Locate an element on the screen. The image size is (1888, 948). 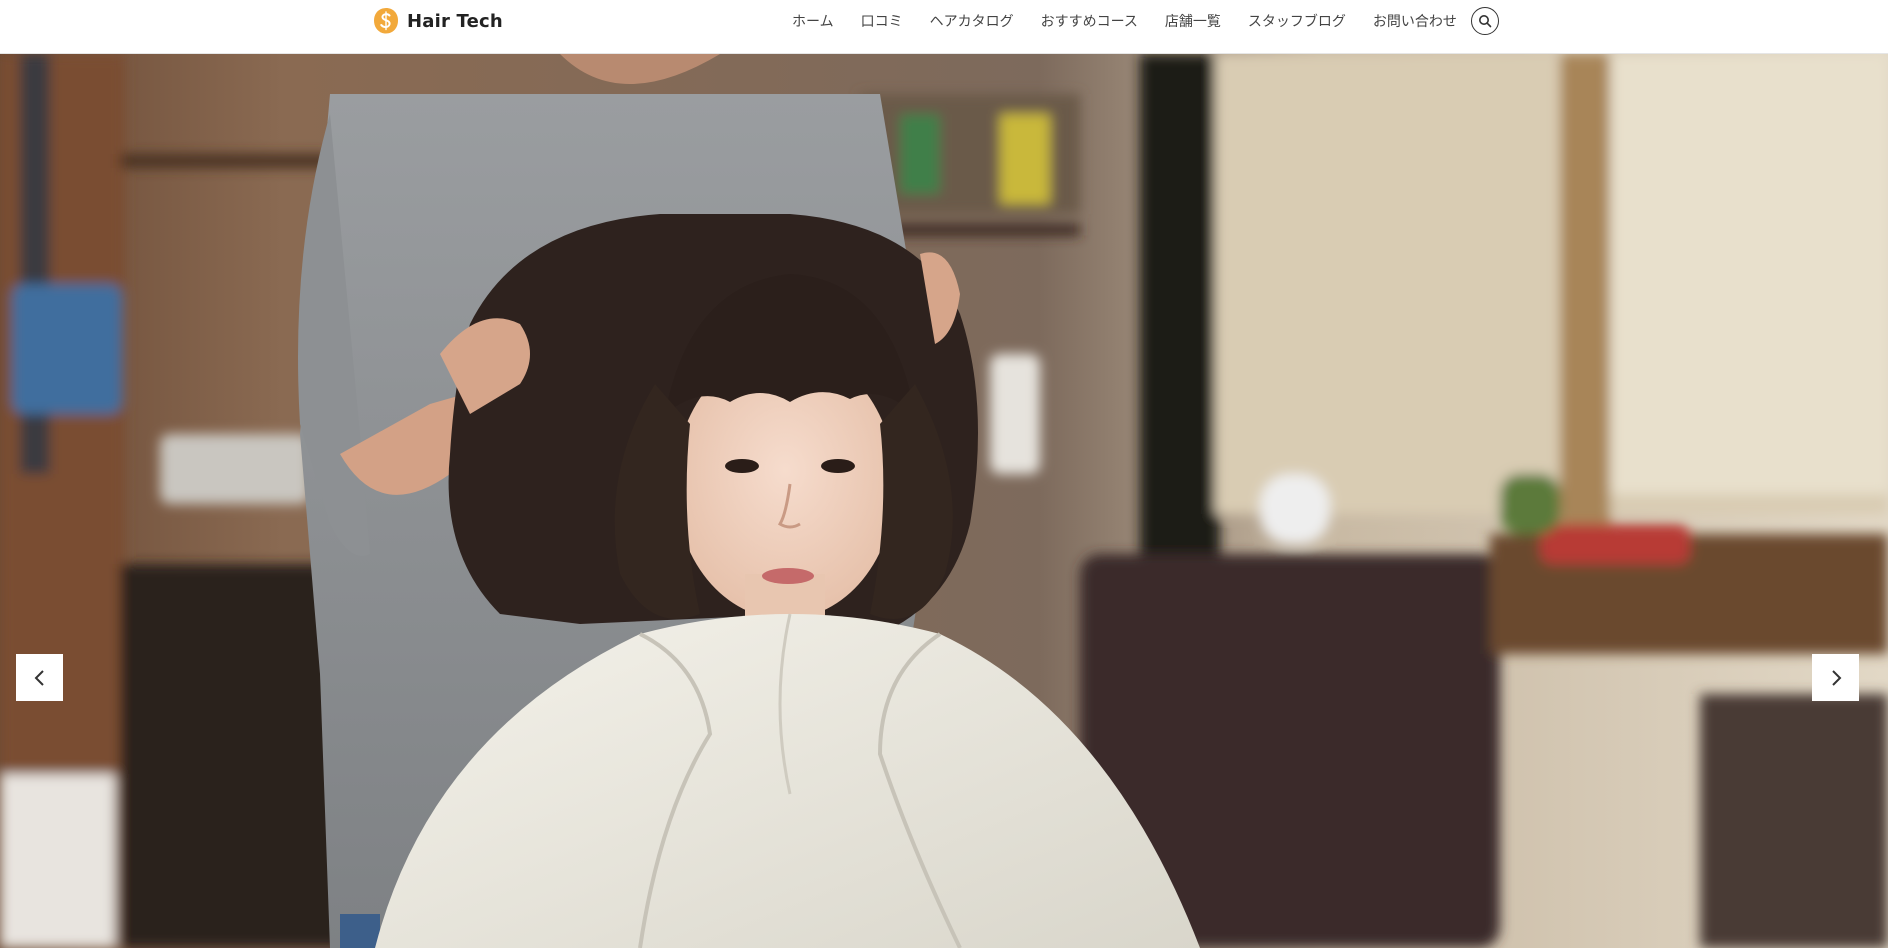
s-circle-logo-icon is located at coordinates (386, 21).